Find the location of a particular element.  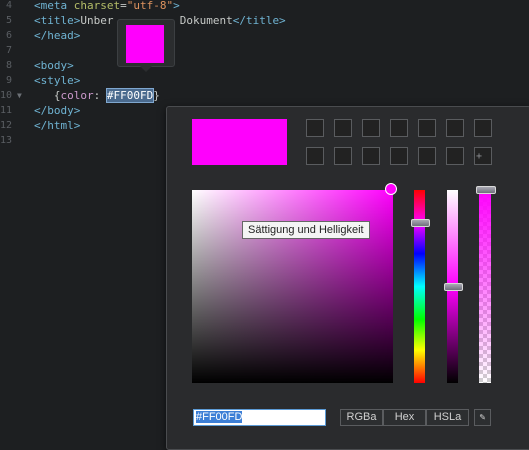

code-token: } is located at coordinates (156, 95).